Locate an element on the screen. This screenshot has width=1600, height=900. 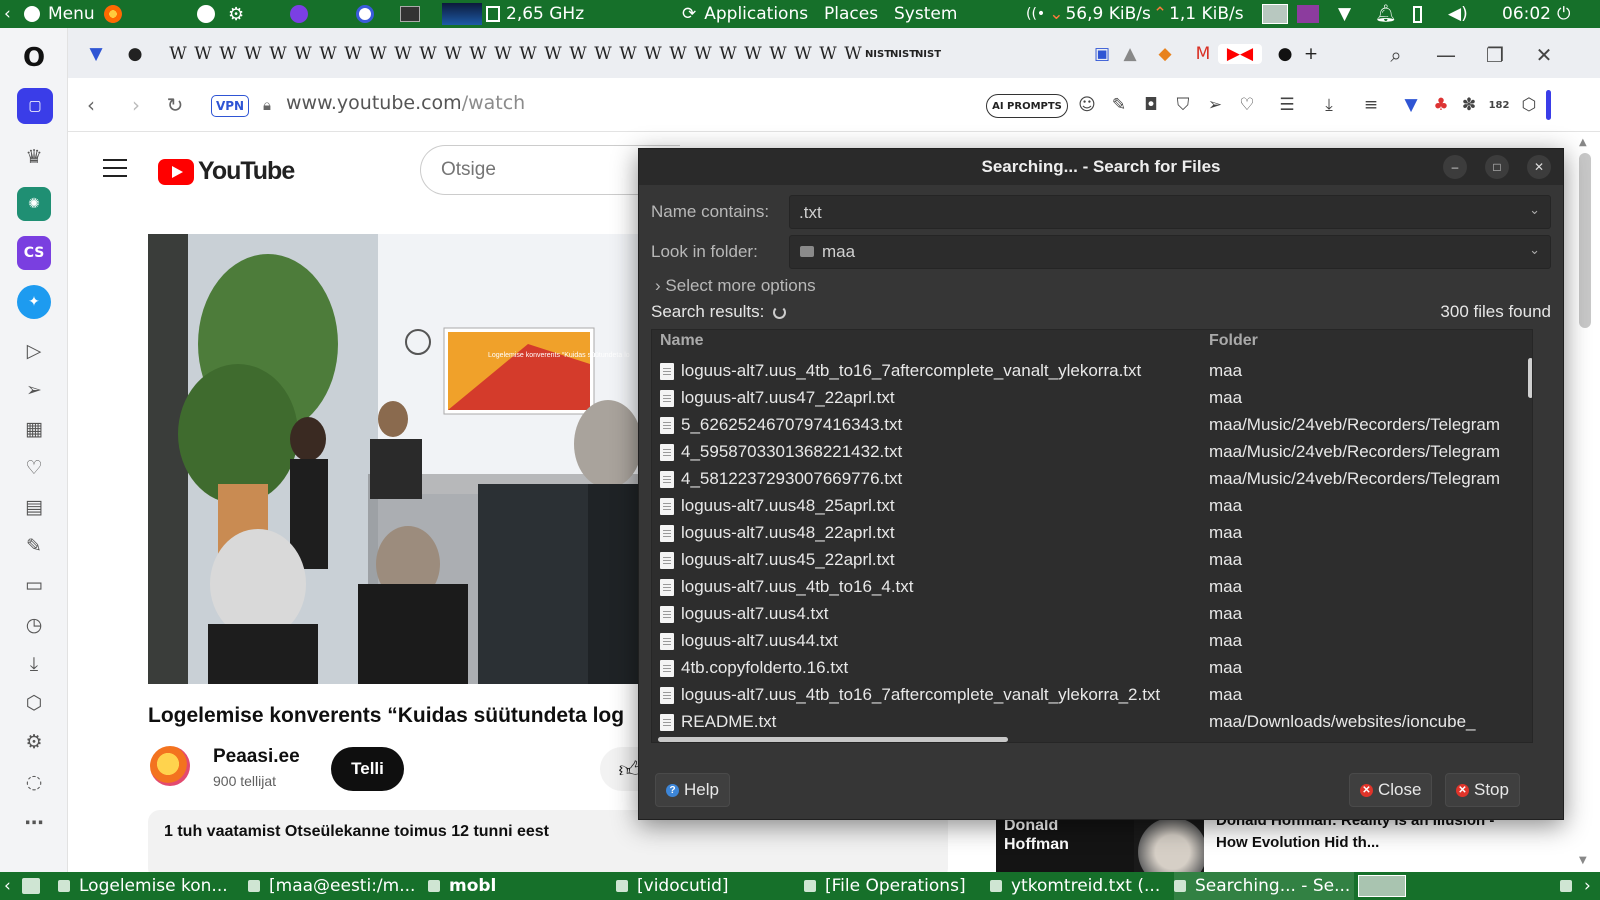
youtube-logo: YouTube is located at coordinates (226, 171).